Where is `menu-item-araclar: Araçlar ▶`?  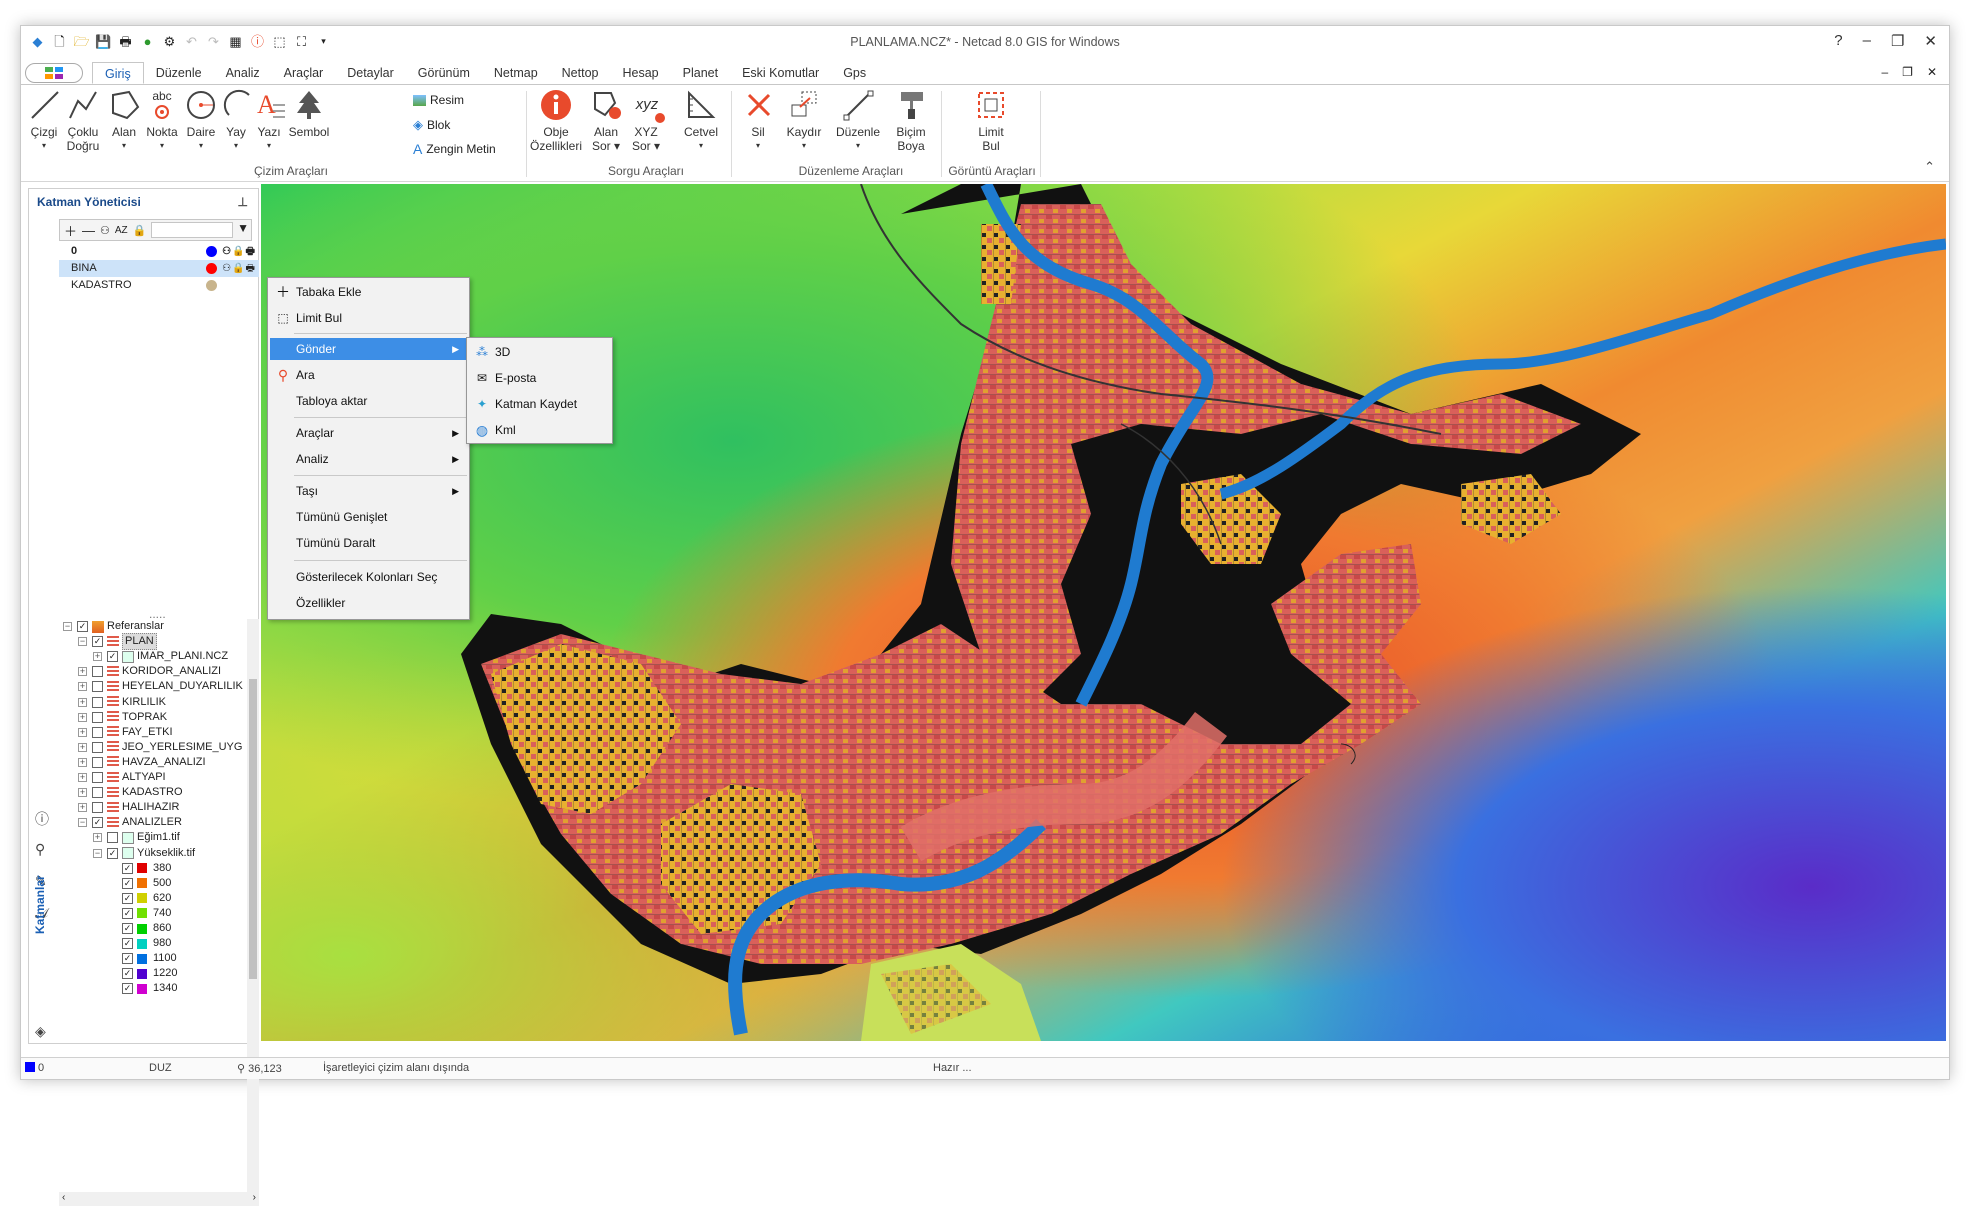 menu-item-araclar: Araçlar ▶ is located at coordinates (368, 433).